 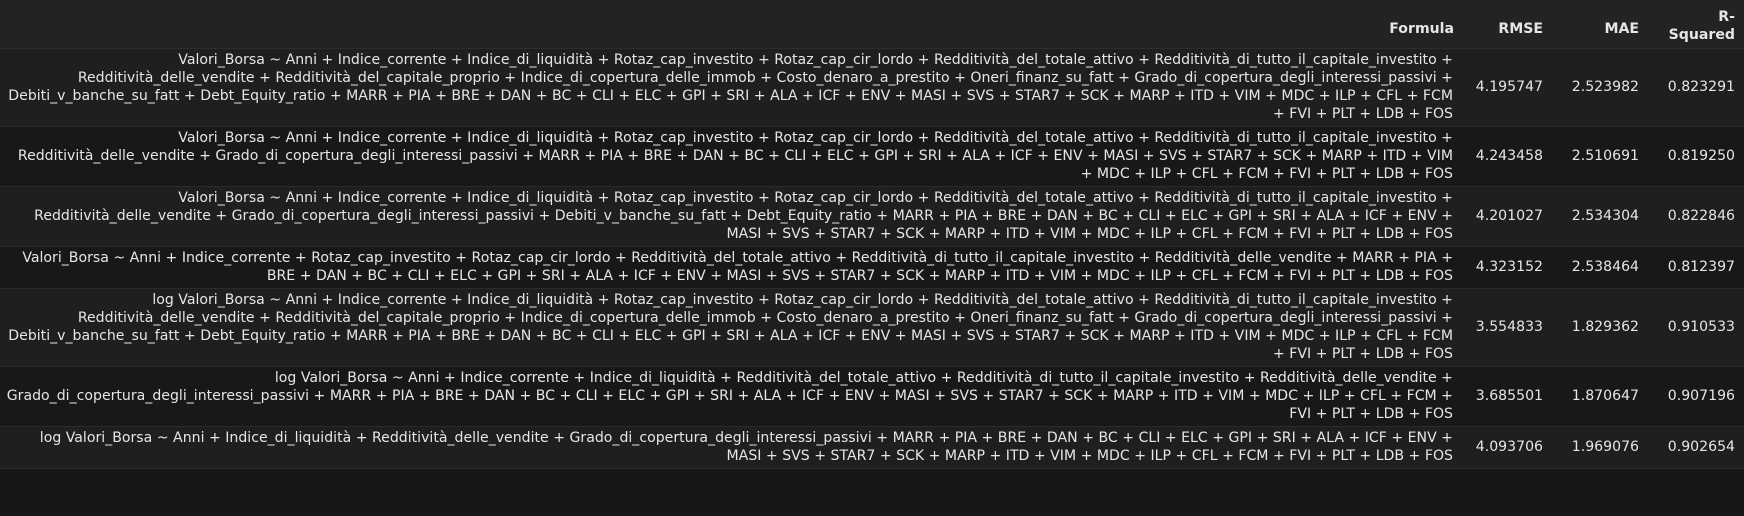 I want to click on mae-cell: 2.534304, so click(x=1602, y=216).